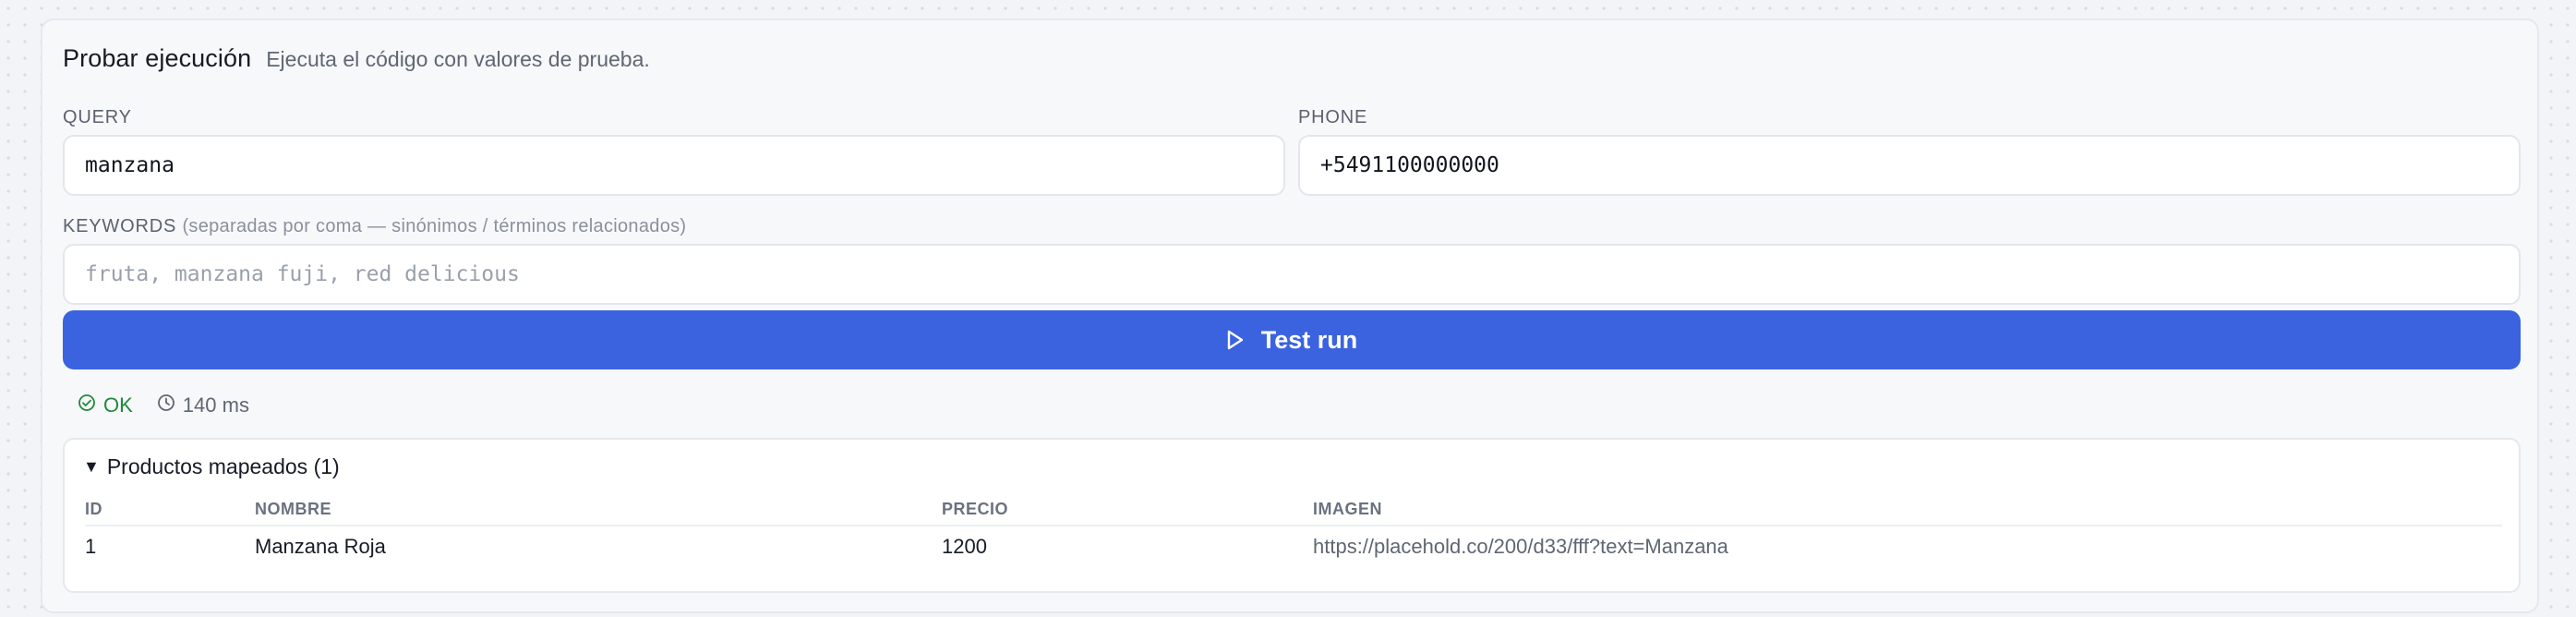 This screenshot has width=2576, height=617. What do you see at coordinates (157, 58) in the screenshot?
I see `panel-title: Probar ejecución` at bounding box center [157, 58].